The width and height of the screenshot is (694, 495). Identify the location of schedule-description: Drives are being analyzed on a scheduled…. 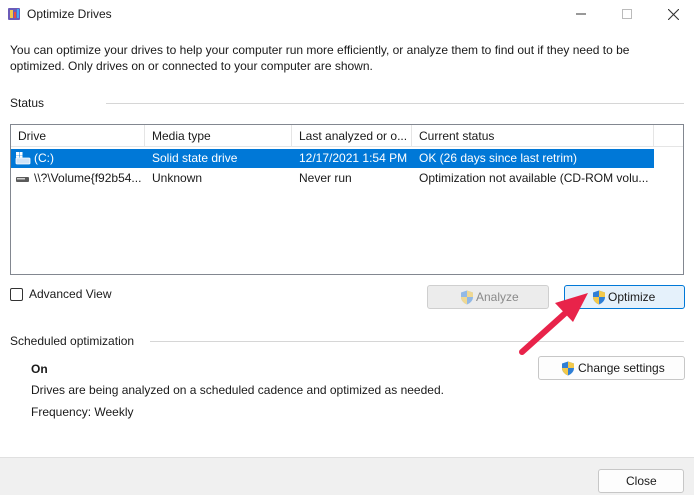
(237, 390).